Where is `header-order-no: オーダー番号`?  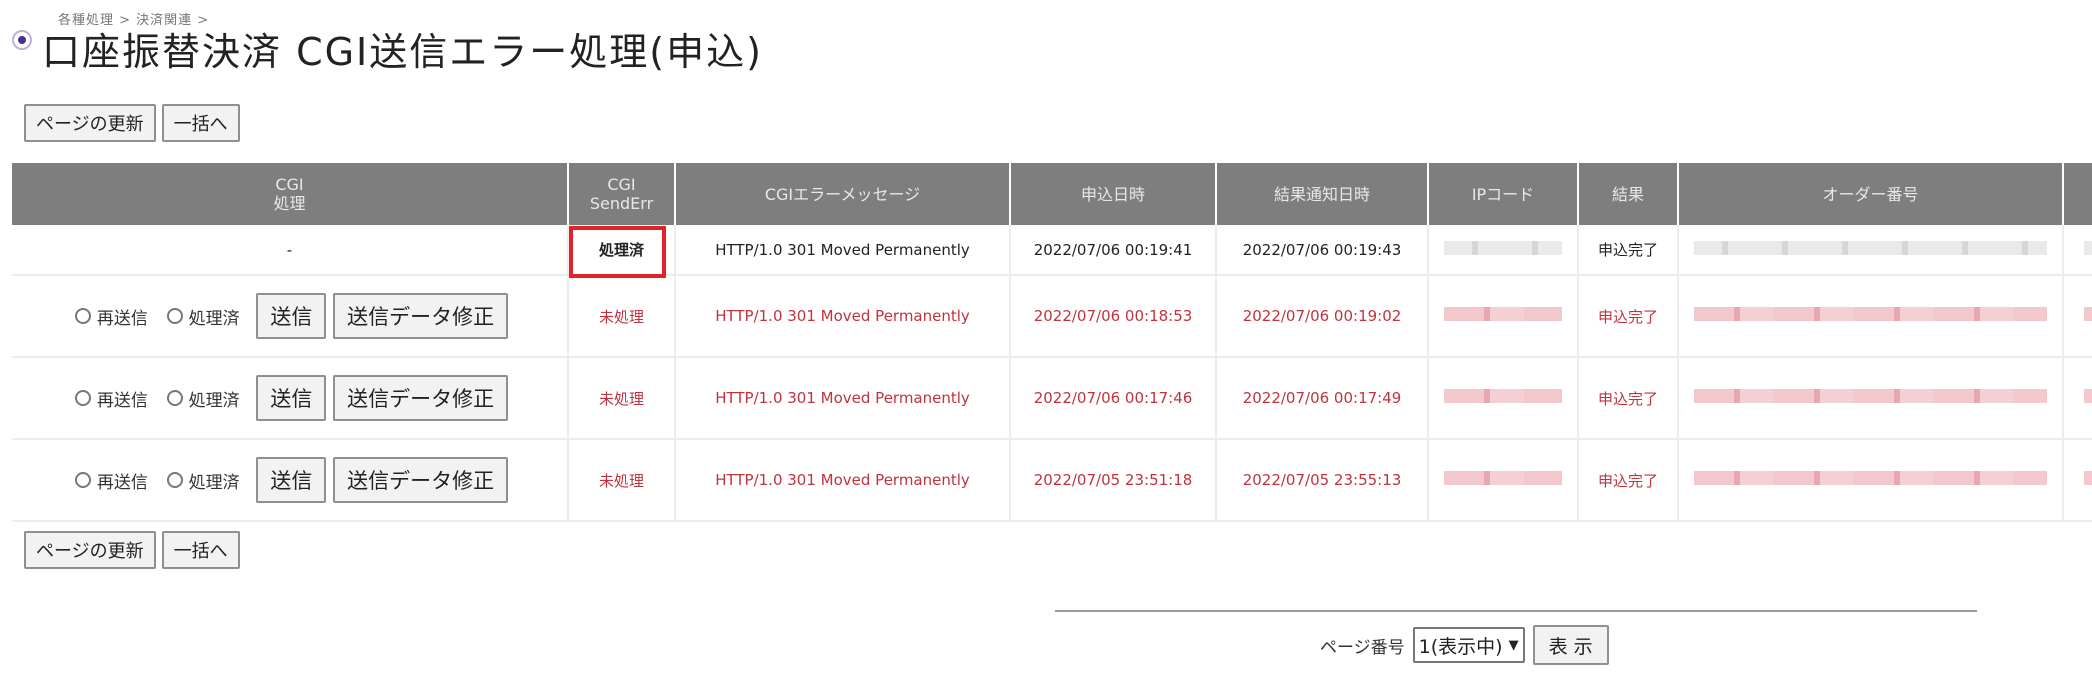 header-order-no: オーダー番号 is located at coordinates (1871, 194).